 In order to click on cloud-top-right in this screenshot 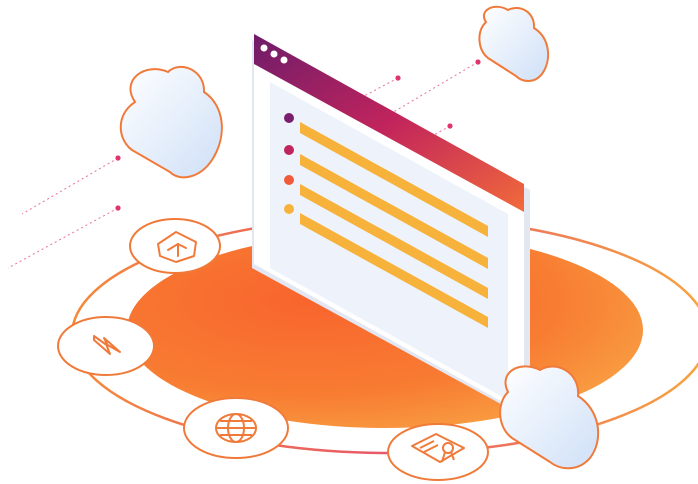, I will do `click(514, 43)`.